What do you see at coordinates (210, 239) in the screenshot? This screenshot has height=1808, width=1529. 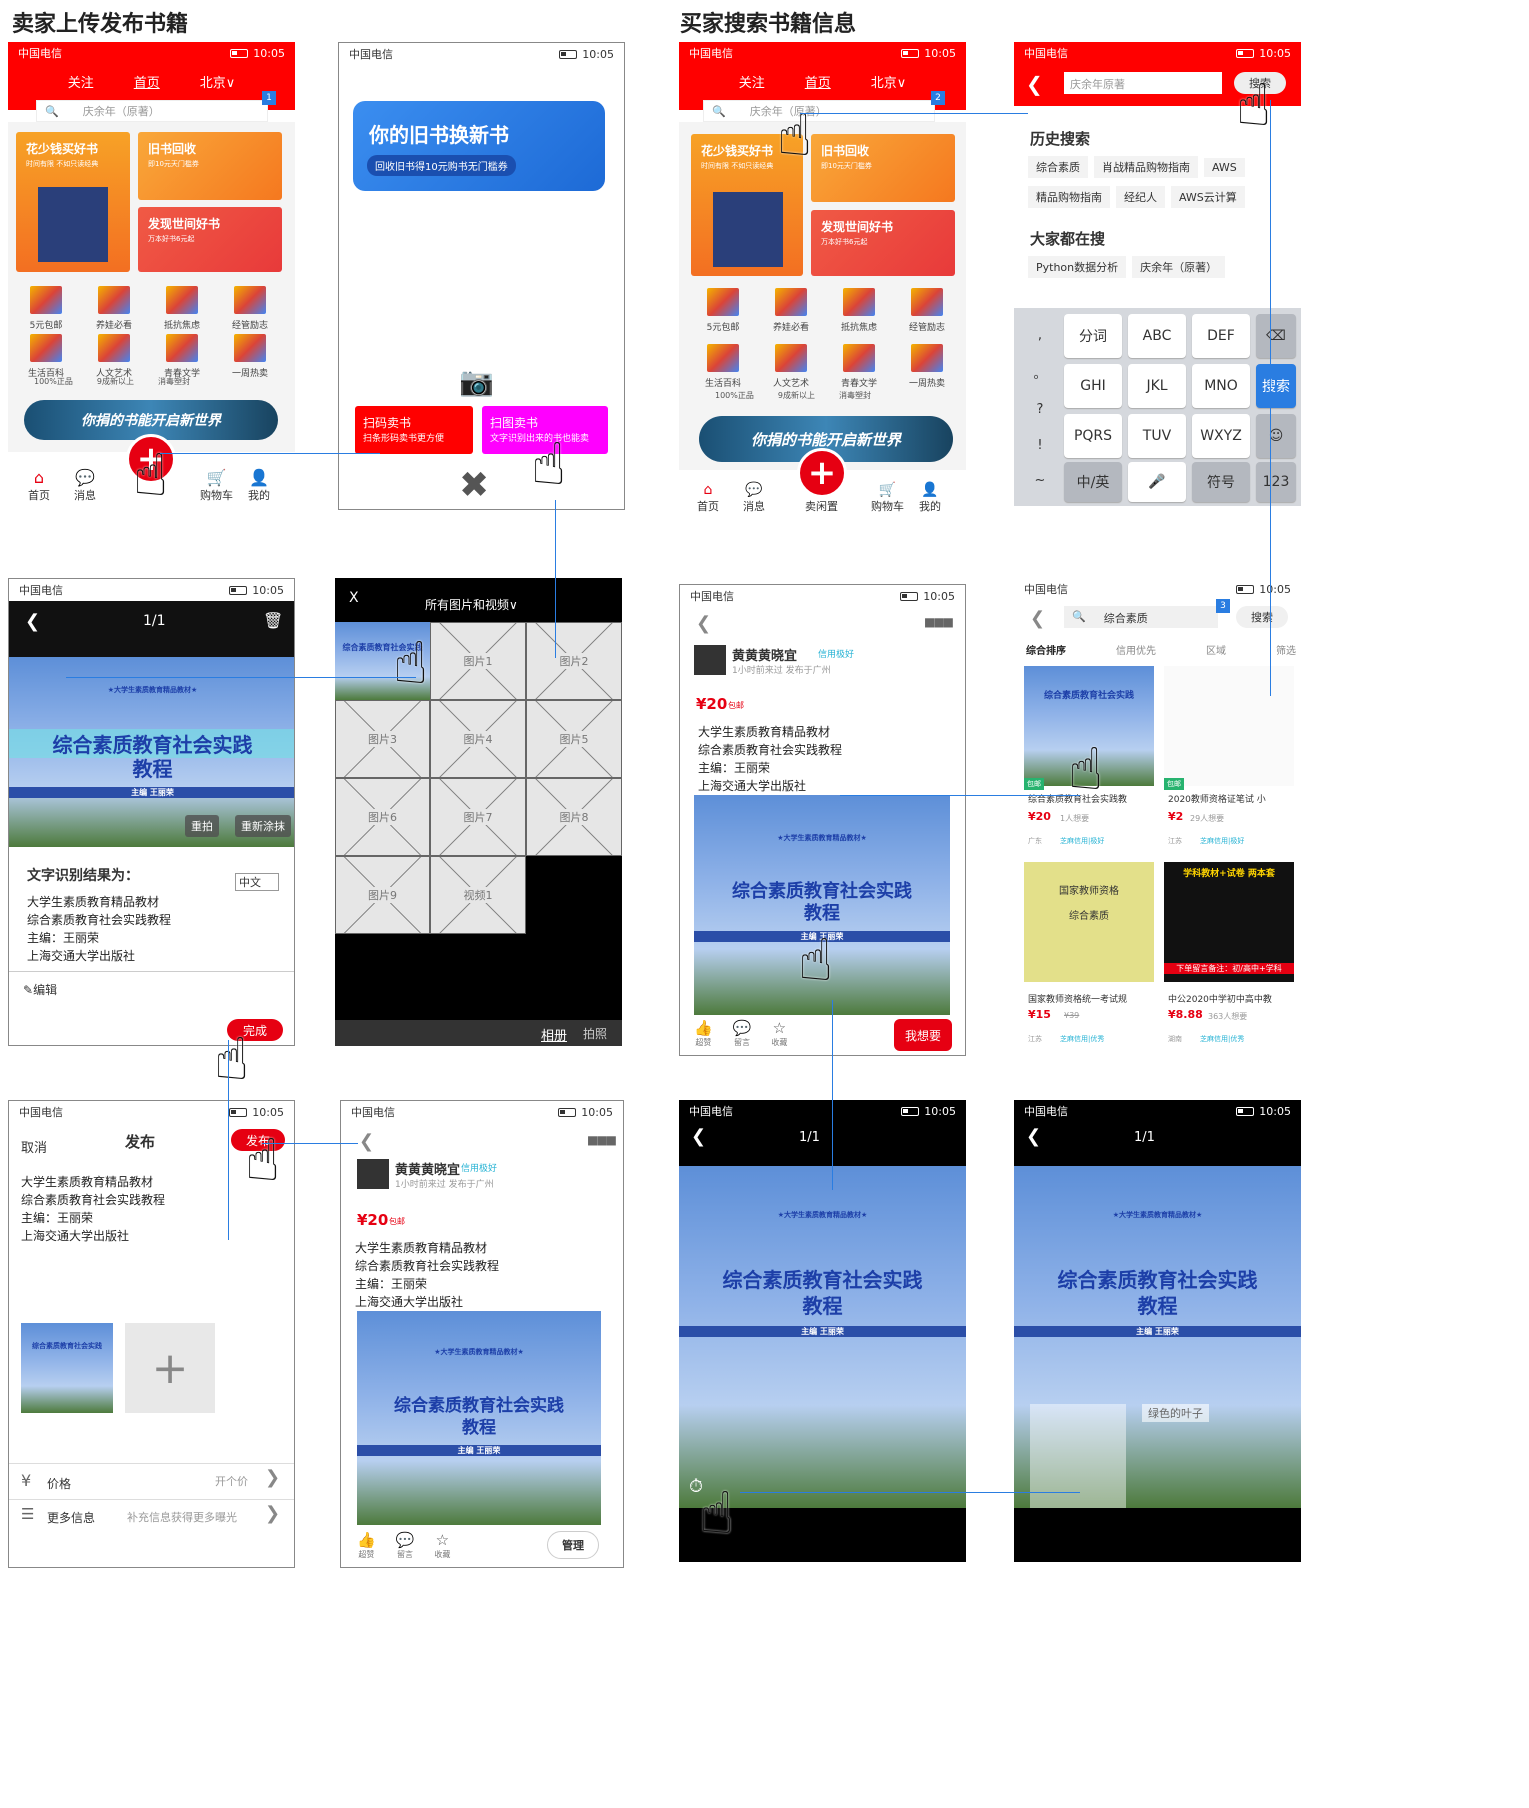 I see `promo-card-discover: 发现世间好书 万本好书6元起` at bounding box center [210, 239].